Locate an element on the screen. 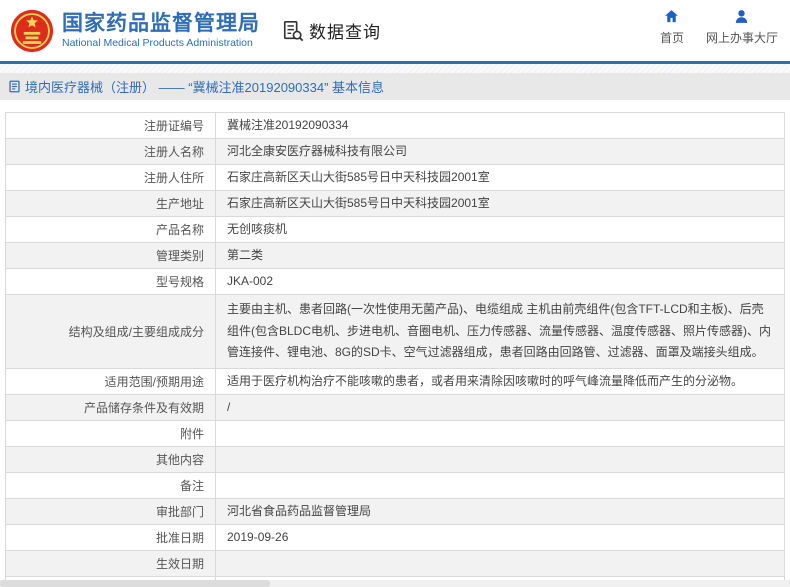 The width and height of the screenshot is (790, 587). horizontal-scrollbar-thumb is located at coordinates (135, 583).